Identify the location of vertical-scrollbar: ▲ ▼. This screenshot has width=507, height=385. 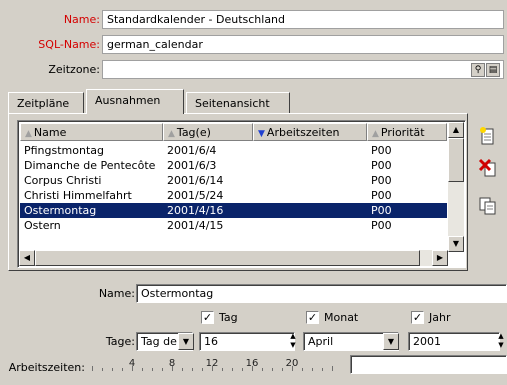
(456, 187).